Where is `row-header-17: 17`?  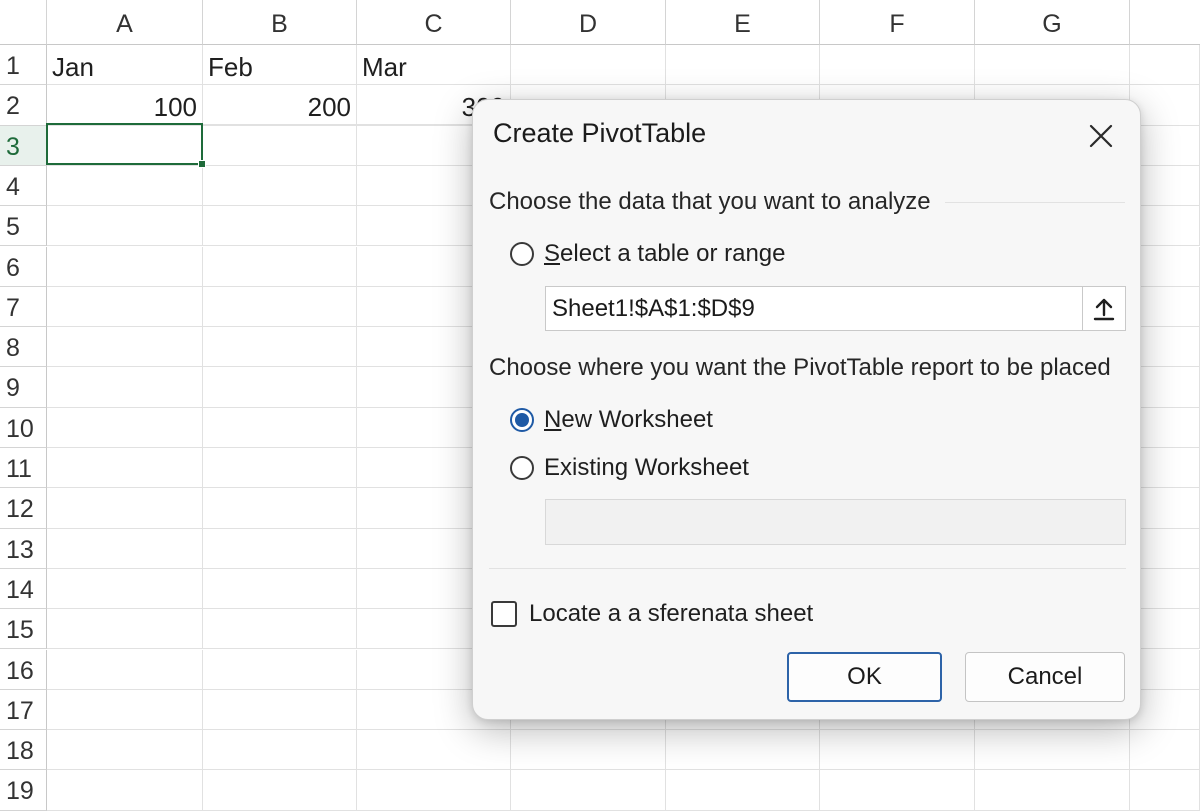 row-header-17: 17 is located at coordinates (23, 710).